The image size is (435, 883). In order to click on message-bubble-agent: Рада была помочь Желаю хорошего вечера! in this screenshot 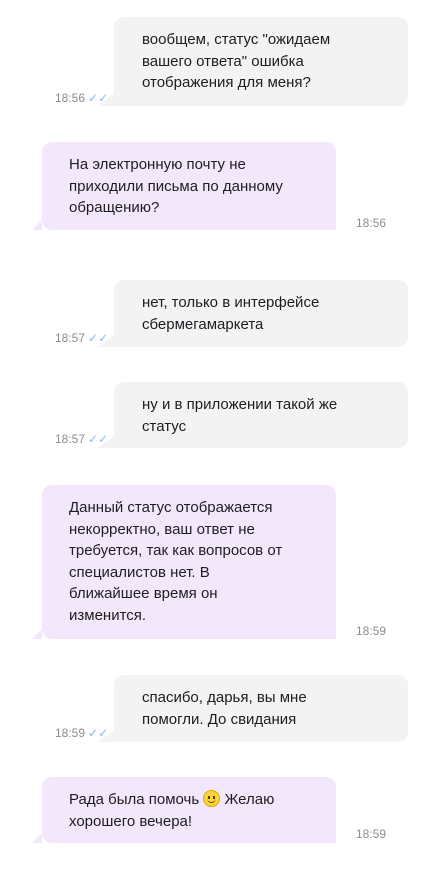, I will do `click(184, 810)`.